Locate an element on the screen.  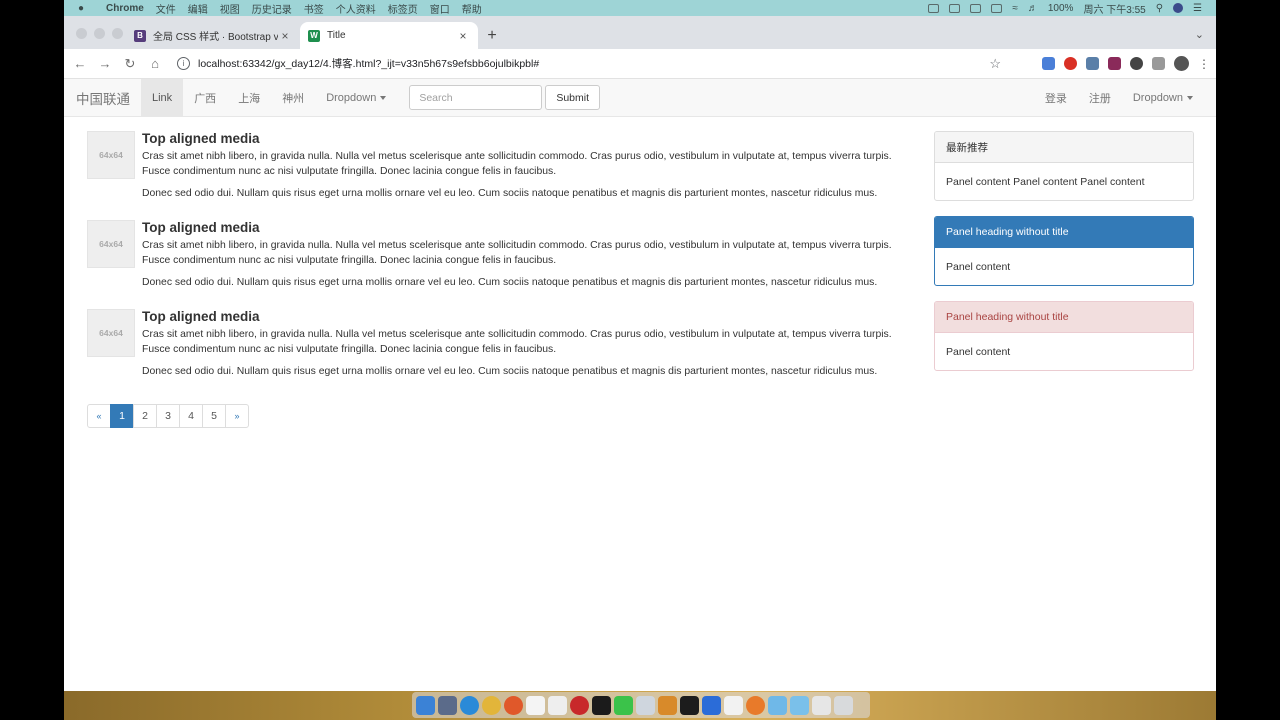
sublime-icon is located at coordinates (667, 705).